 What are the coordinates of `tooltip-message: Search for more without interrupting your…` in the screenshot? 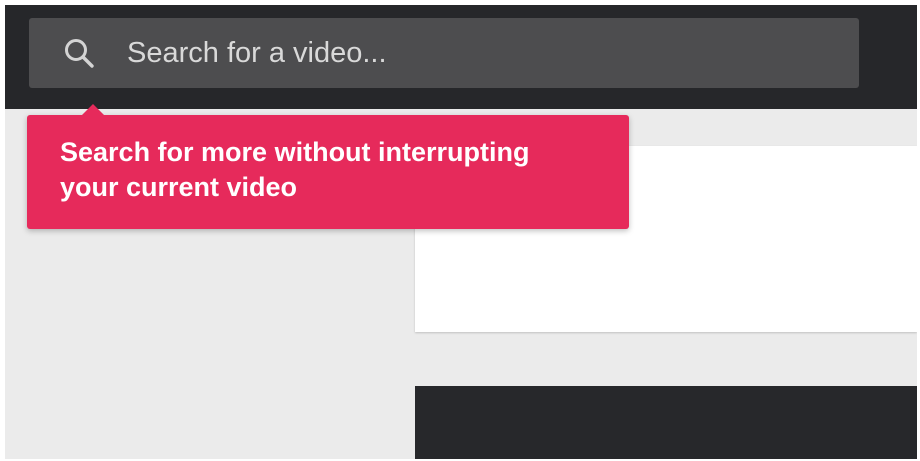 It's located at (332, 170).